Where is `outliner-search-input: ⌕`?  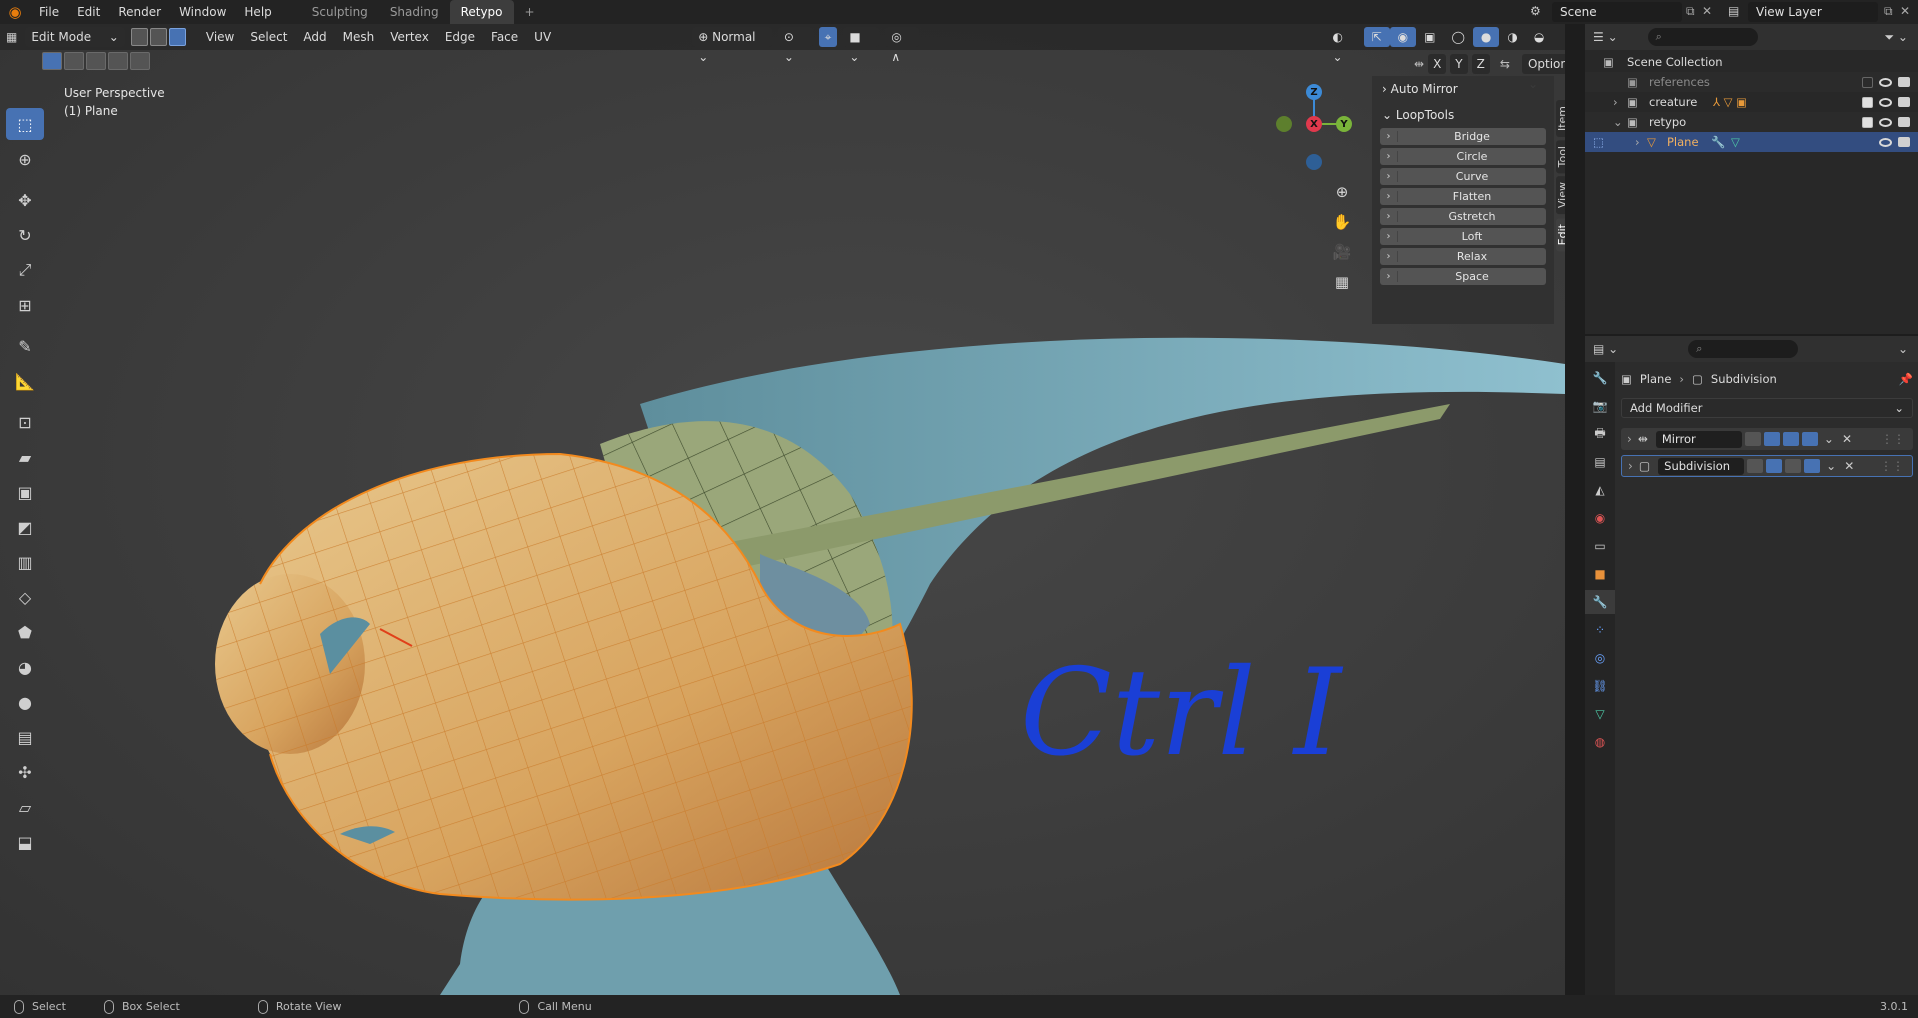 outliner-search-input: ⌕ is located at coordinates (1702, 37).